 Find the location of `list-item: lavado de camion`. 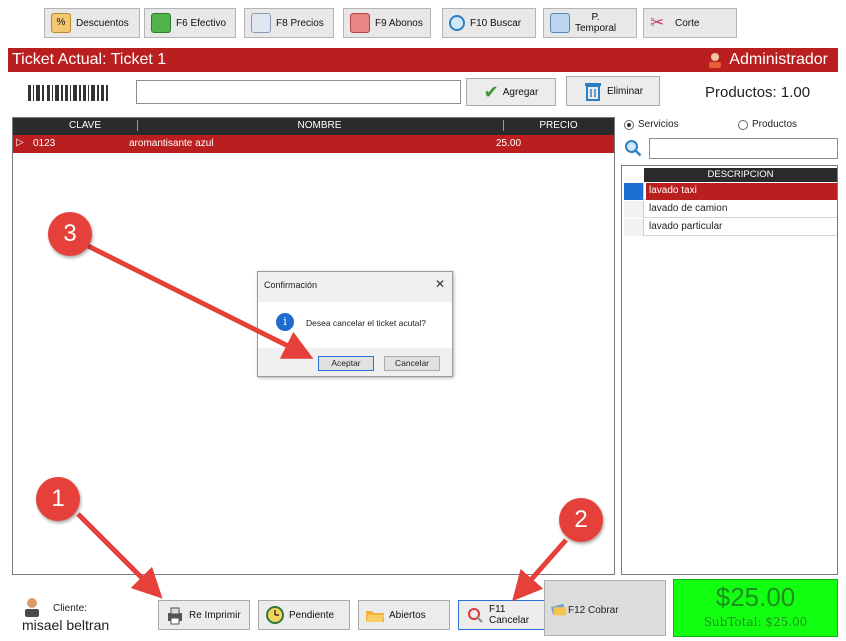

list-item: lavado de camion is located at coordinates (730, 209).